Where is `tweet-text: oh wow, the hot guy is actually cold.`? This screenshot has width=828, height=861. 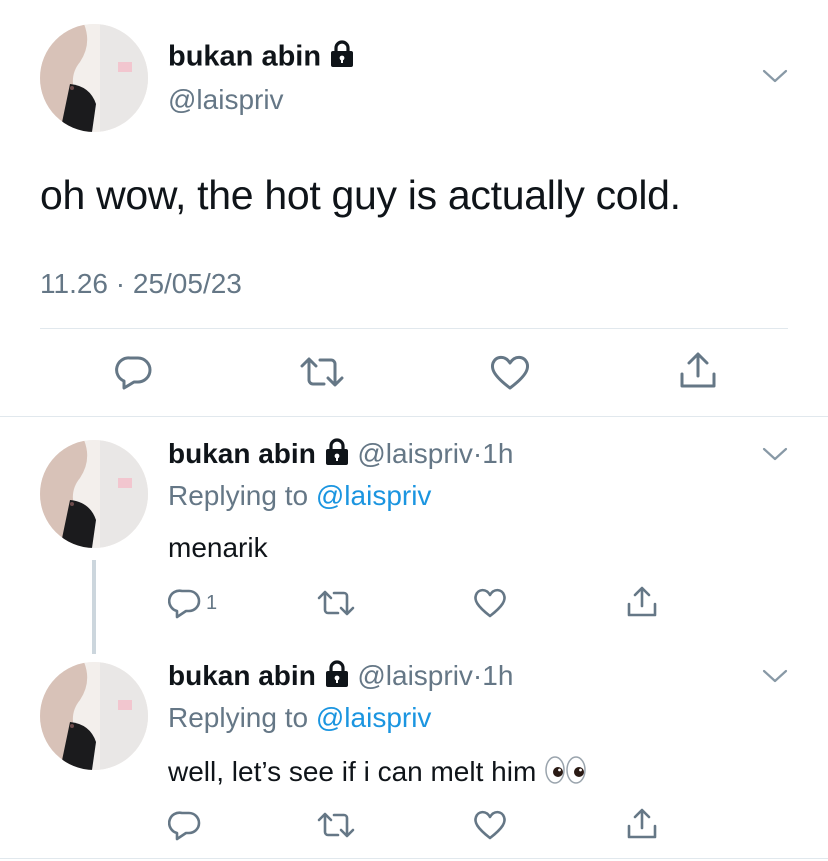 tweet-text: oh wow, the hot guy is actually cold. is located at coordinates (360, 195).